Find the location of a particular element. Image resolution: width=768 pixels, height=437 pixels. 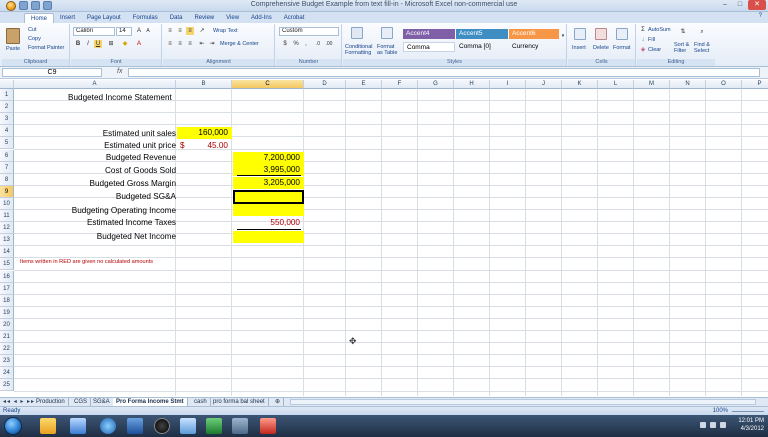

cell-a8: Budgeted Gross Margin is located at coordinates (95, 183).